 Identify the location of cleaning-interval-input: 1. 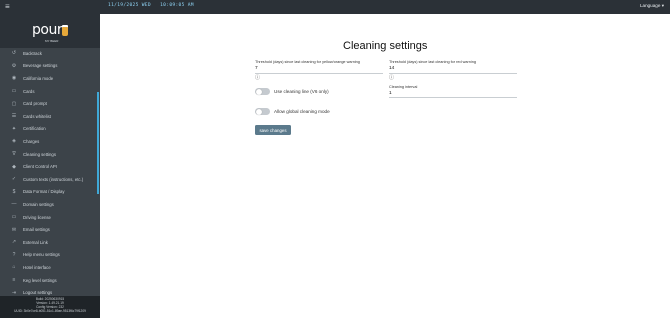
(390, 93).